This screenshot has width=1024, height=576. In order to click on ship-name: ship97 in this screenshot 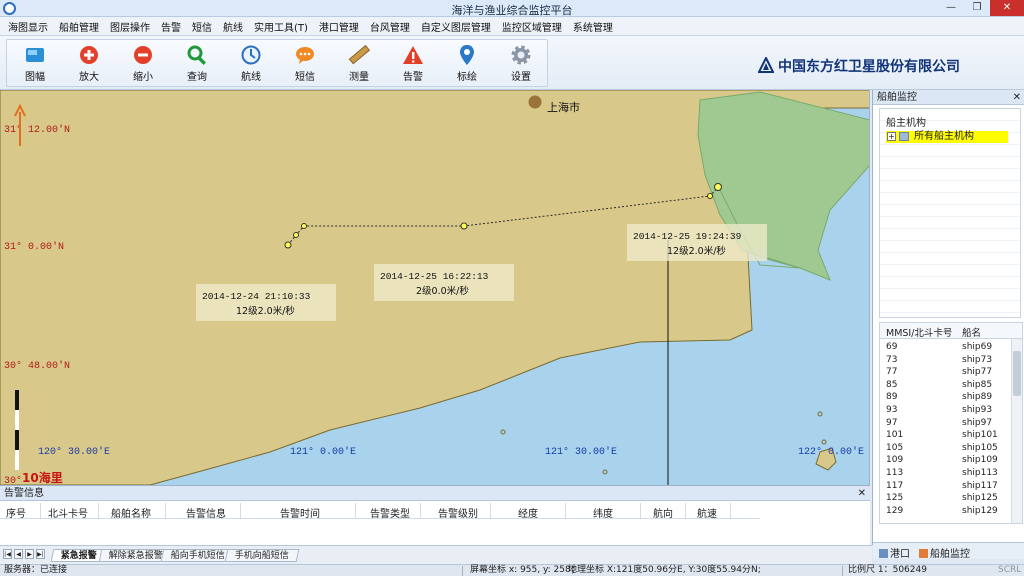, I will do `click(977, 422)`.